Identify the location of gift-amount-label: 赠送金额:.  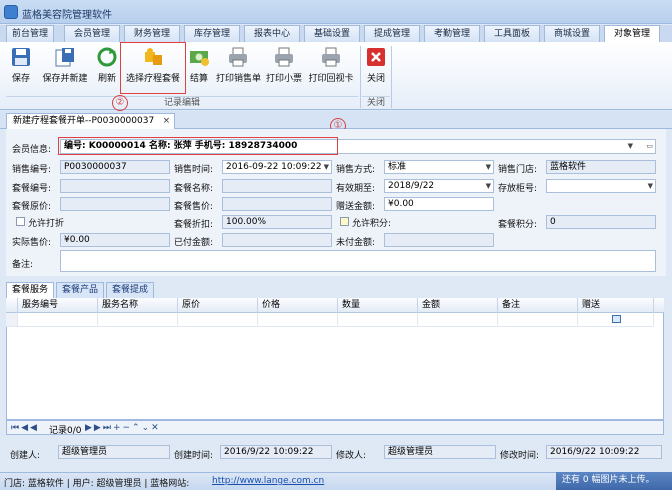
(356, 207).